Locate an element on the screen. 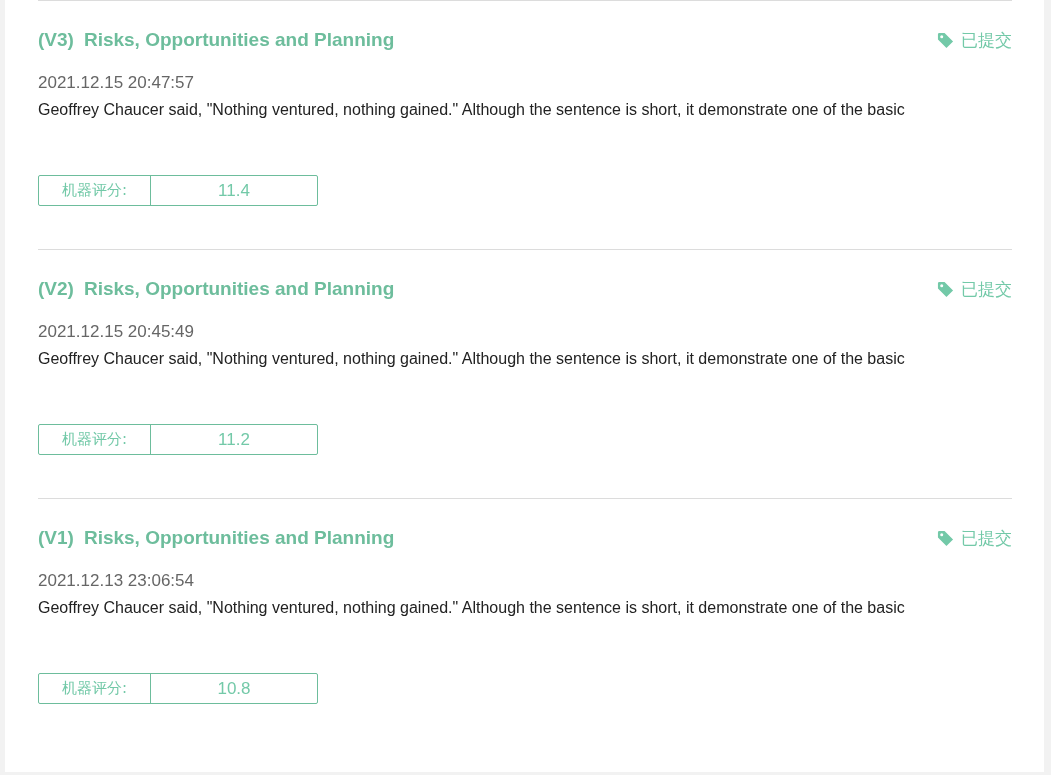  score-value: 11.4 is located at coordinates (234, 190).